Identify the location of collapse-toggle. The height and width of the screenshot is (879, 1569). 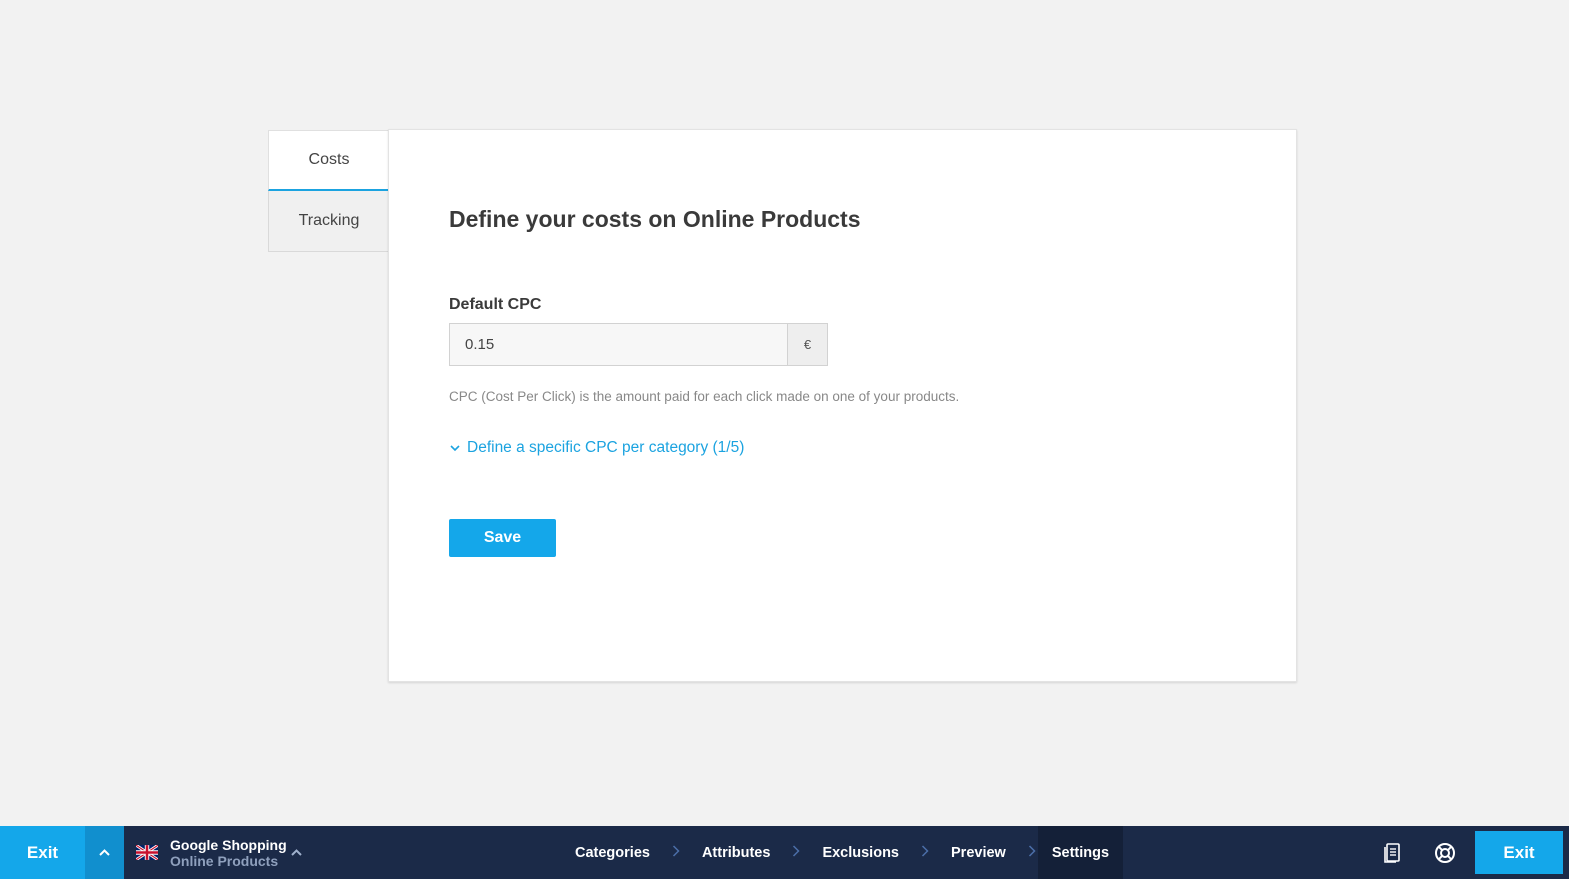
(104, 852).